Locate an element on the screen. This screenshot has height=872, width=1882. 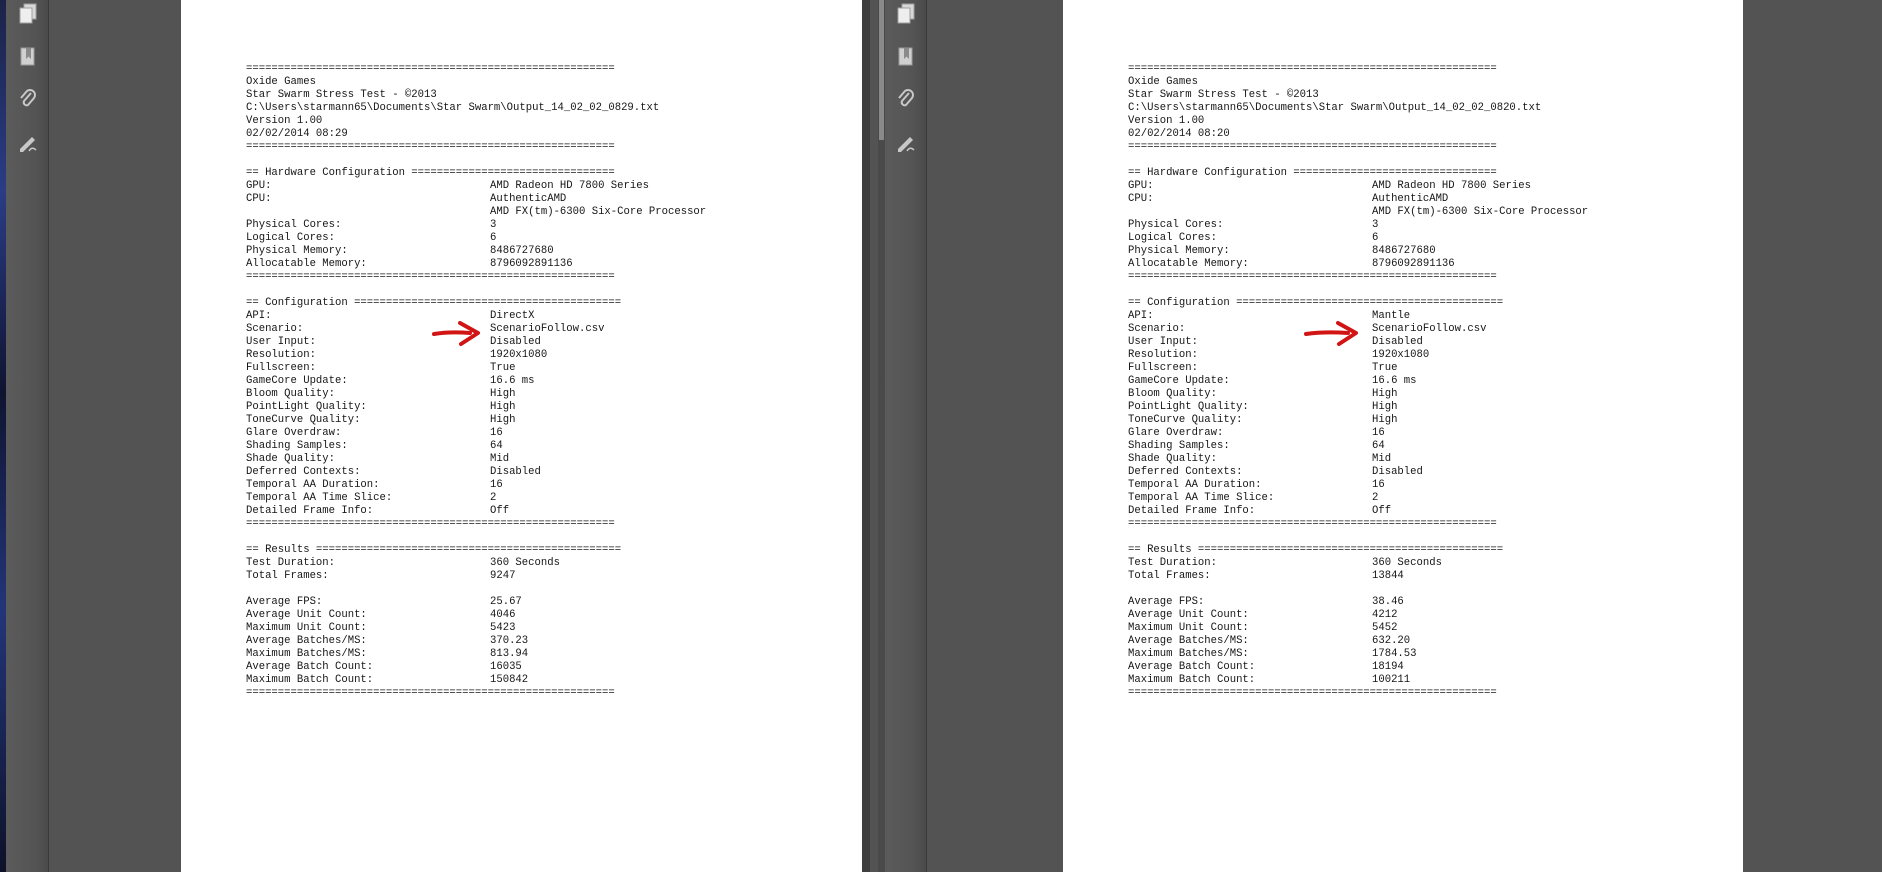
field-label: Fullscreen: is located at coordinates (1163, 368).